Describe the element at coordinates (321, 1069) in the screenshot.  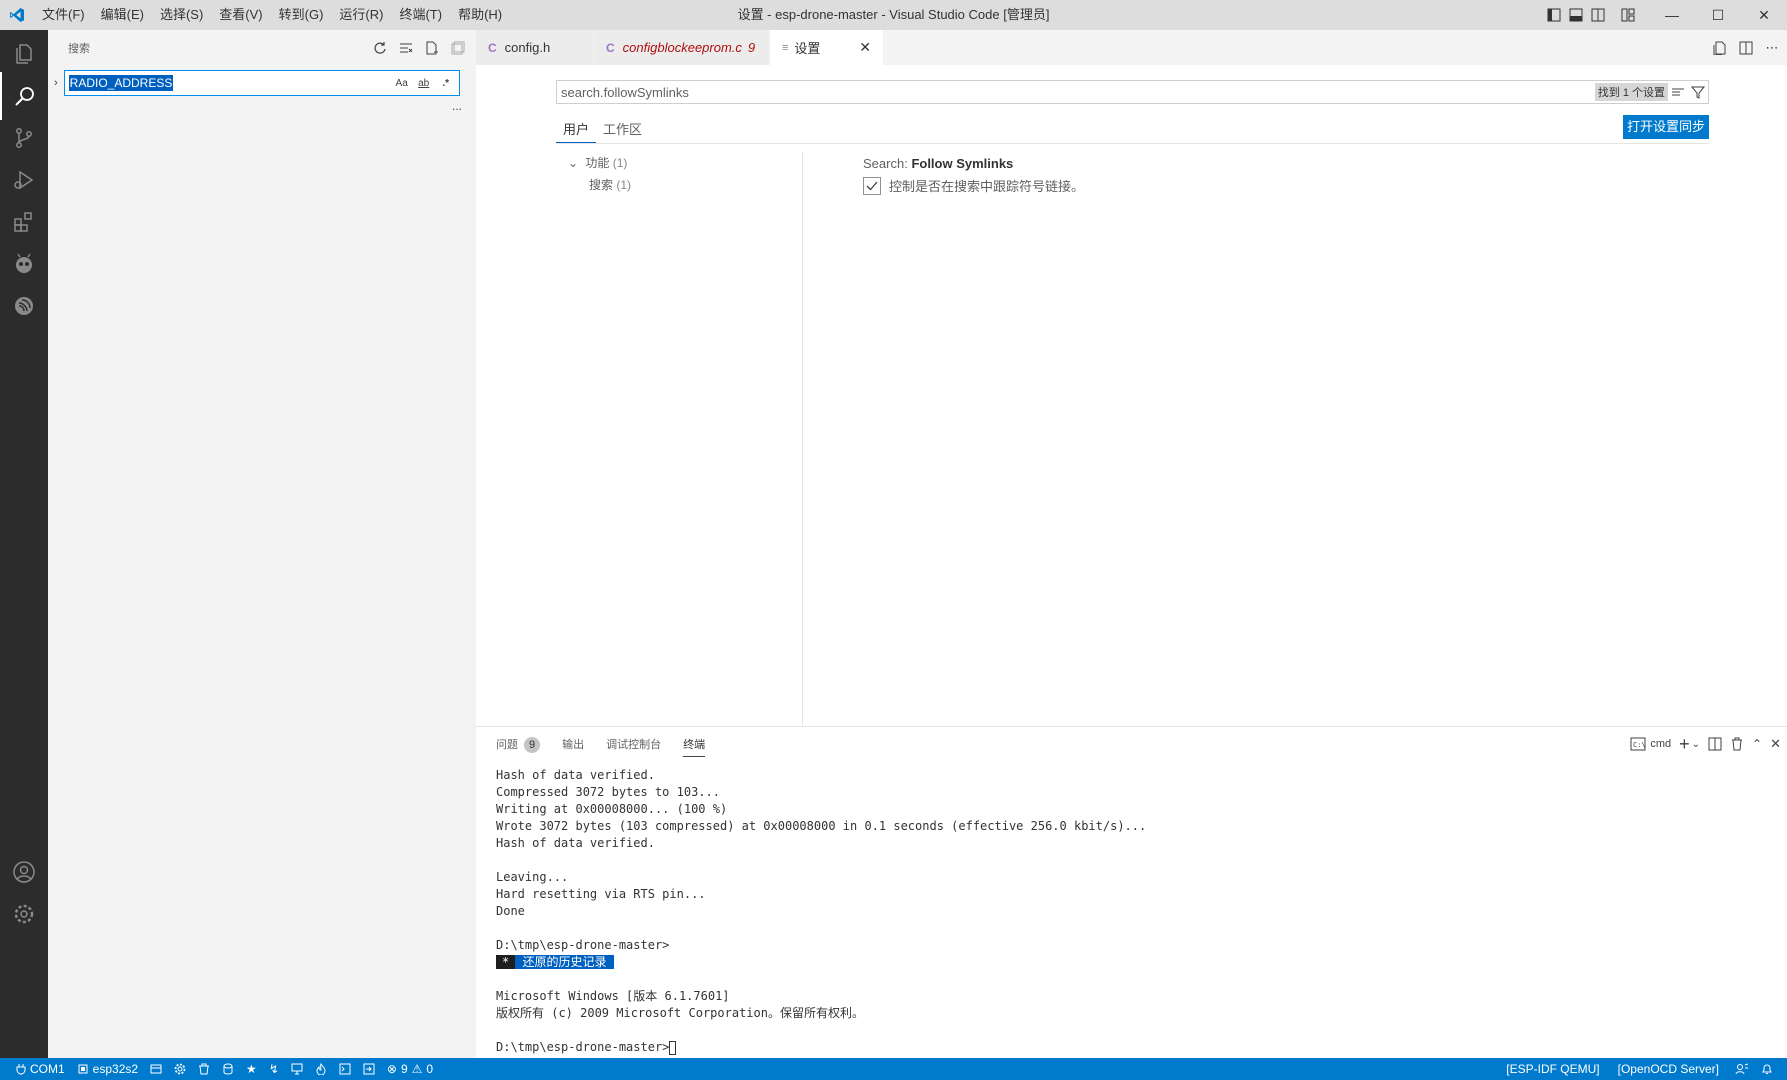
I see `build-flash-monitor-flame-icon` at that location.